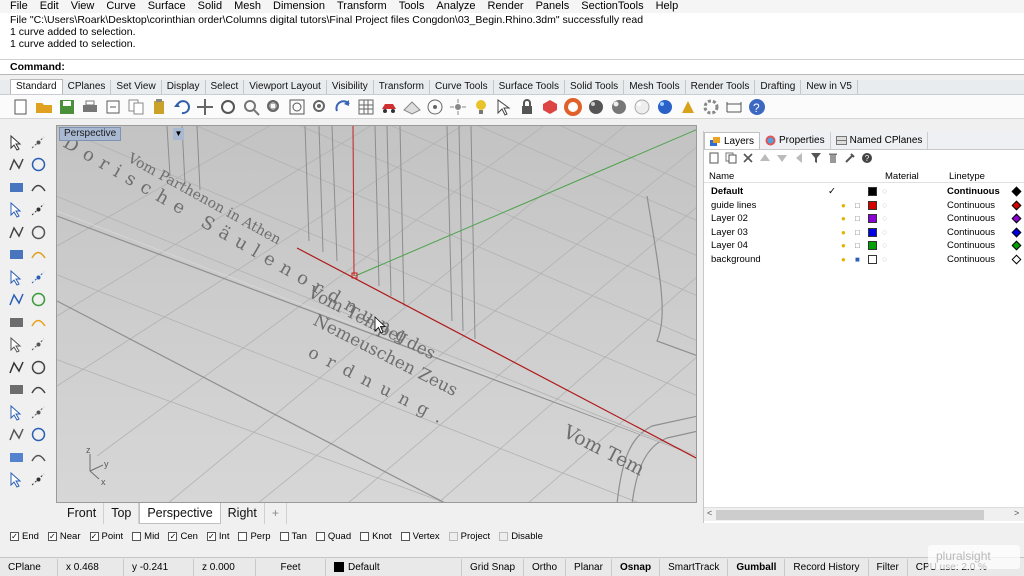 This screenshot has width=1024, height=576. What do you see at coordinates (38, 480) in the screenshot?
I see `expand-icon` at bounding box center [38, 480].